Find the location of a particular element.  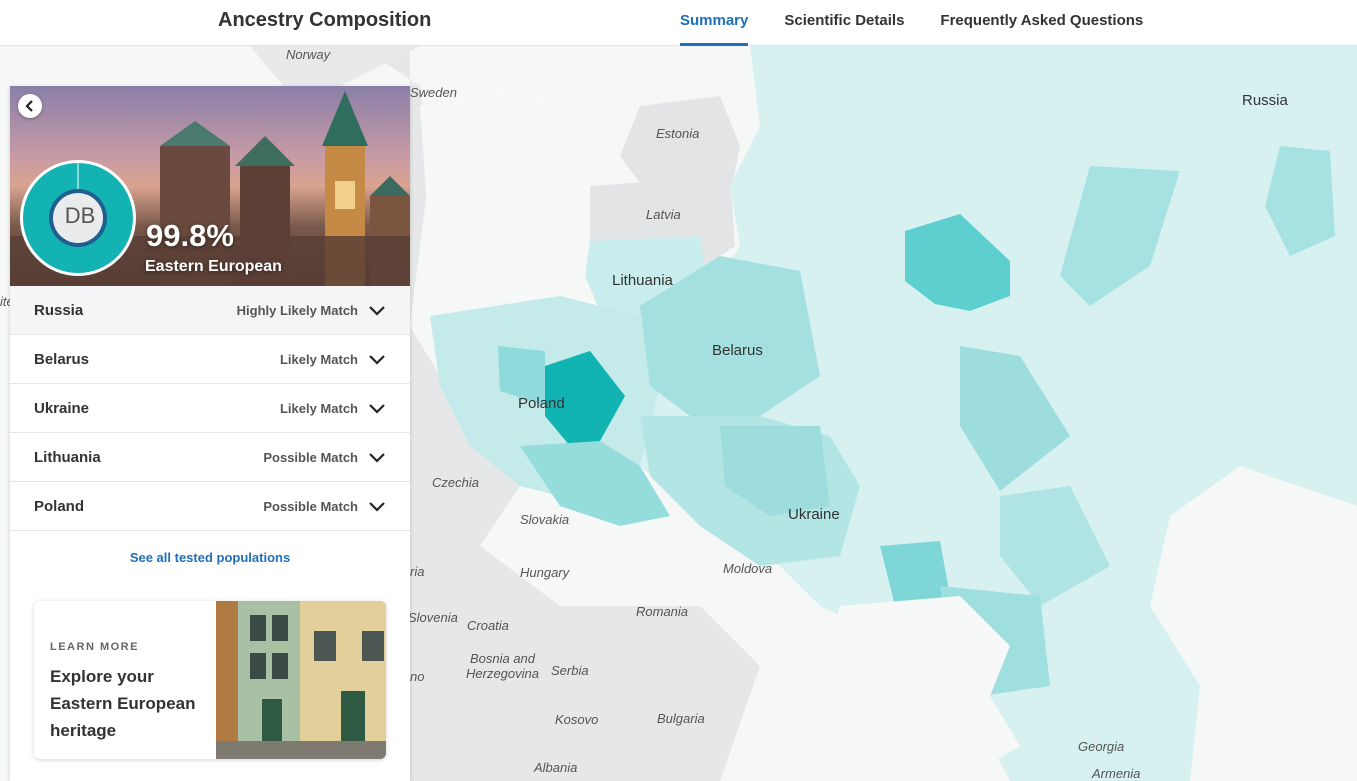

match-country: Belarus is located at coordinates (62, 359).